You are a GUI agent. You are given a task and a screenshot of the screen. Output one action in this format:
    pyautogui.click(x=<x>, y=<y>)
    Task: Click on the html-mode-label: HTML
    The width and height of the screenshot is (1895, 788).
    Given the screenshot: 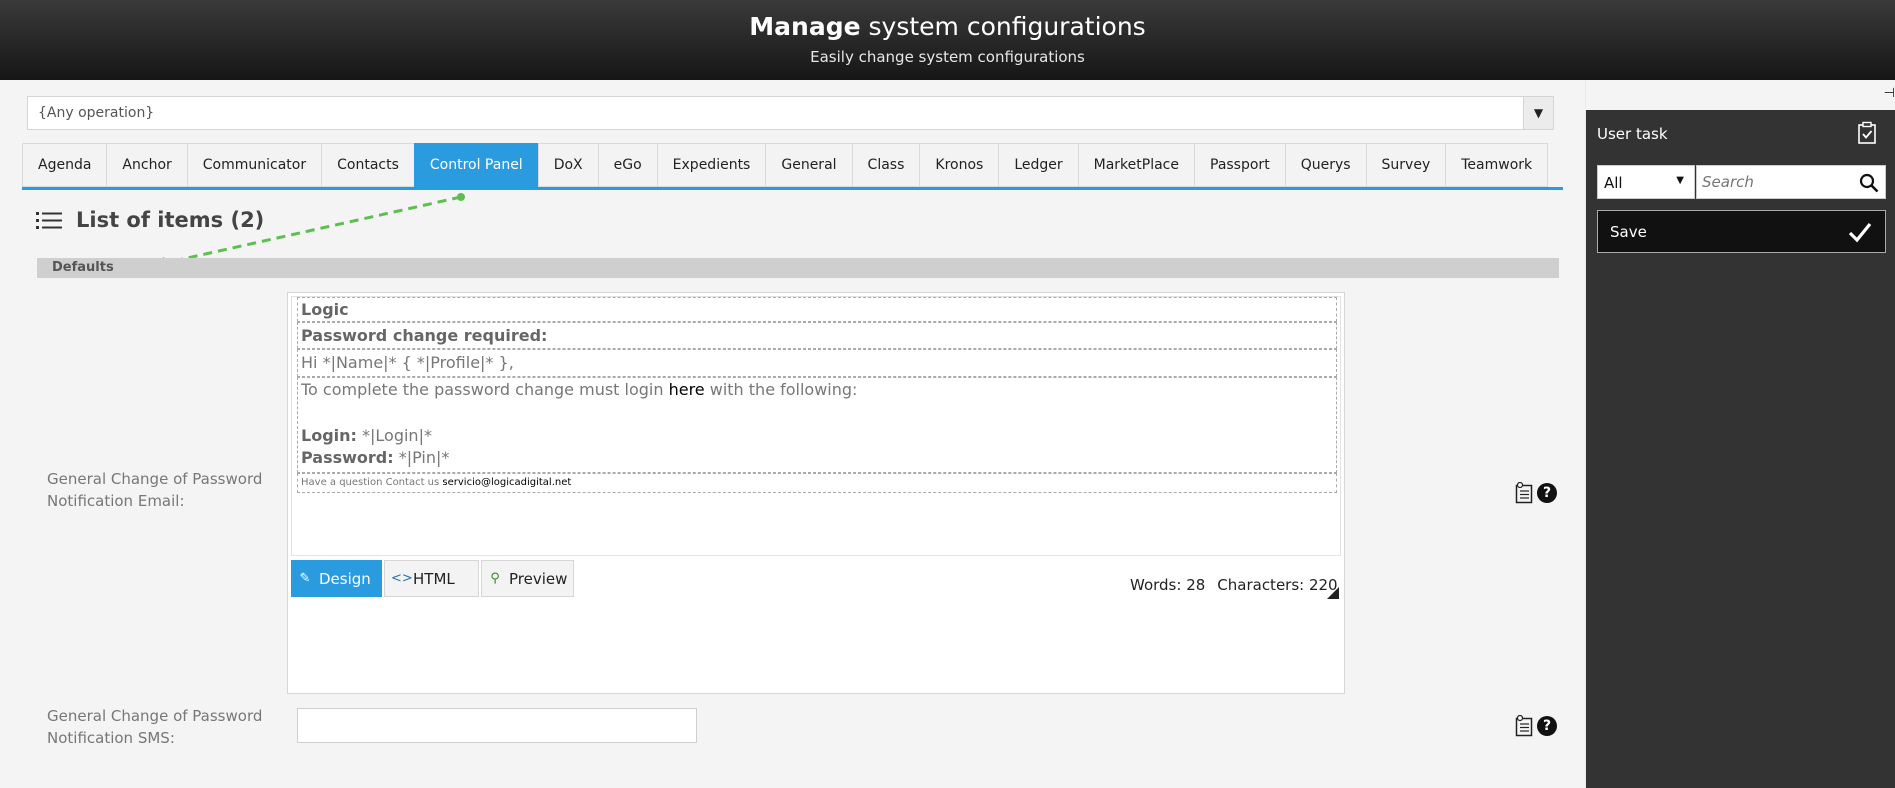 What is the action you would take?
    pyautogui.click(x=434, y=578)
    